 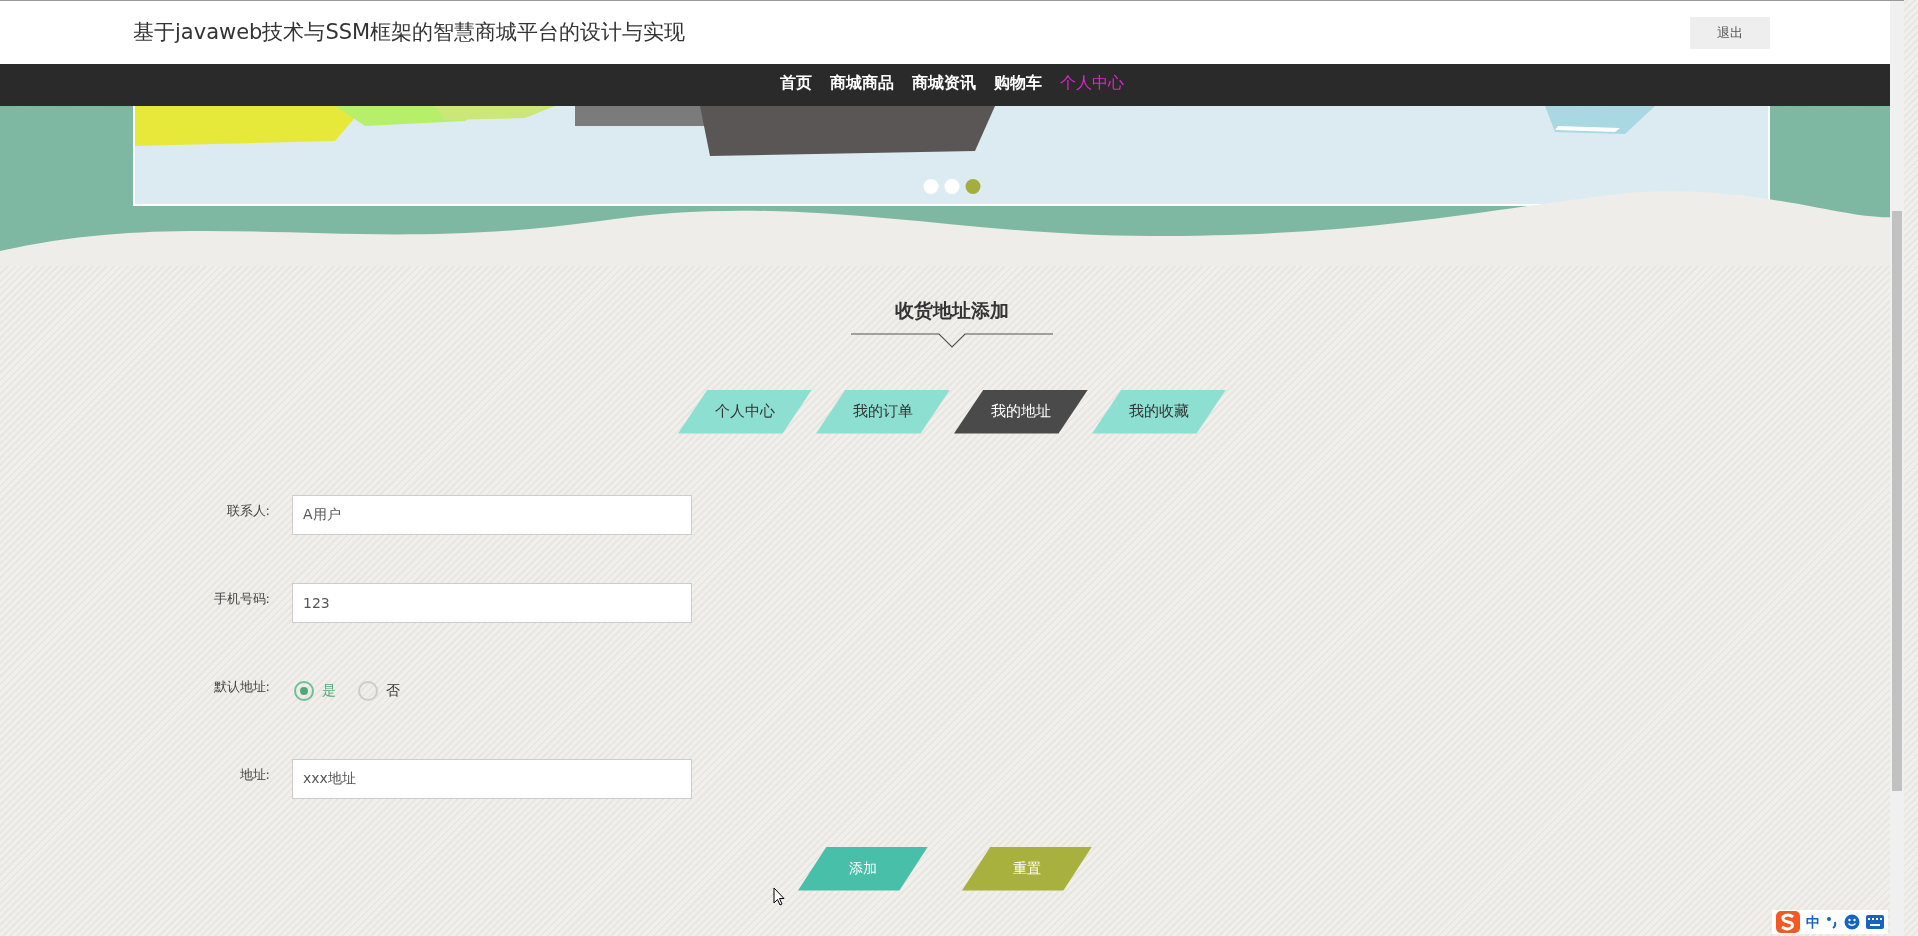 What do you see at coordinates (1092, 83) in the screenshot?
I see `nav-link: 个人中心` at bounding box center [1092, 83].